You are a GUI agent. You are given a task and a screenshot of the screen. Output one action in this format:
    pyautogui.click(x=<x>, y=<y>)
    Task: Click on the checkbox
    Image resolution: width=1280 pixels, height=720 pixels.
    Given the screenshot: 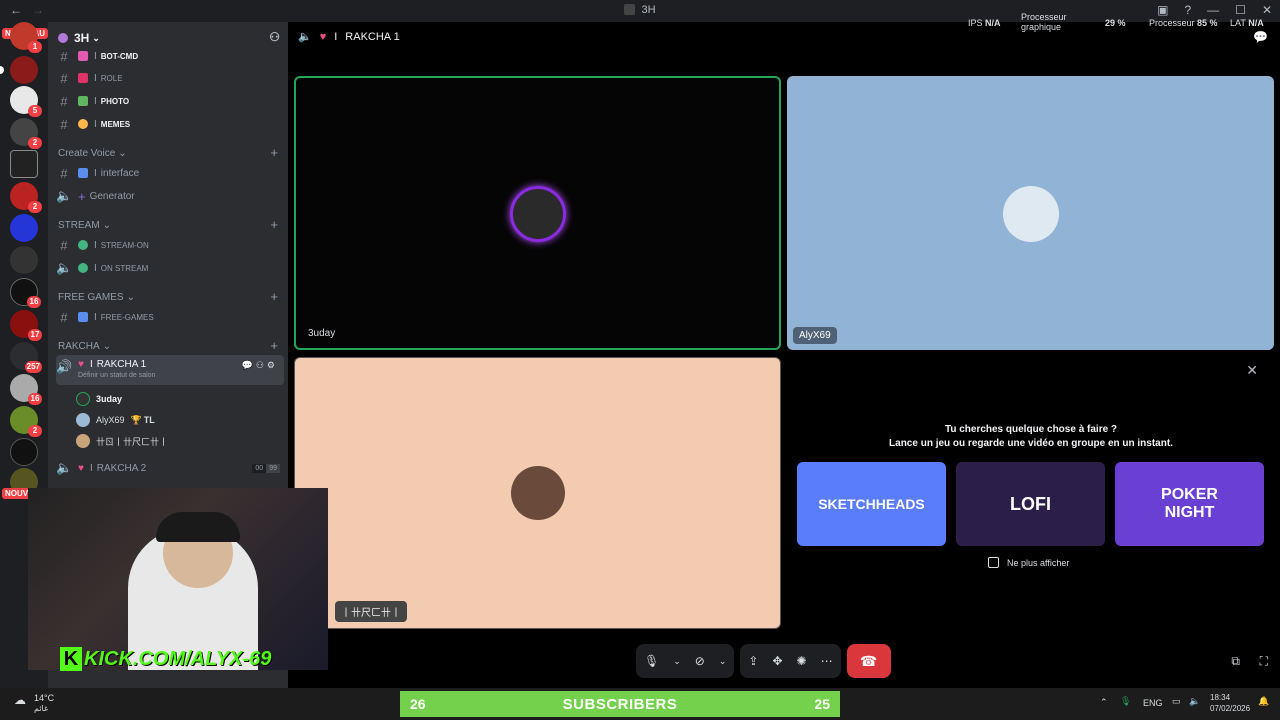 What is the action you would take?
    pyautogui.click(x=993, y=562)
    